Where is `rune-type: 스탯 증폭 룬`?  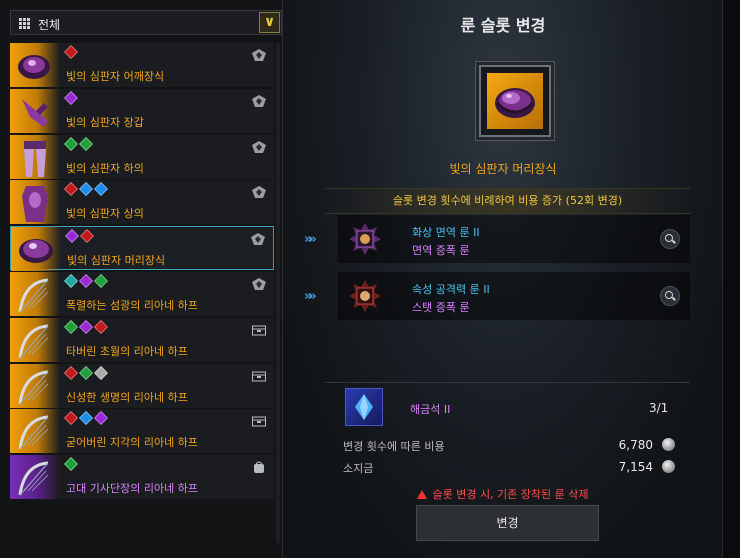 rune-type: 스탯 증폭 룬 is located at coordinates (441, 307).